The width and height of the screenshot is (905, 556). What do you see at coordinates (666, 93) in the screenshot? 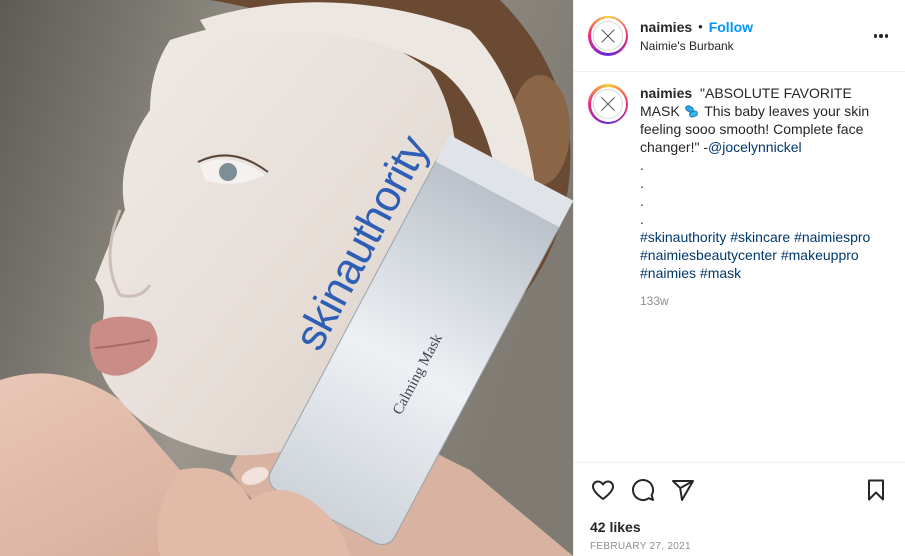
I see `caption-username: naimies` at bounding box center [666, 93].